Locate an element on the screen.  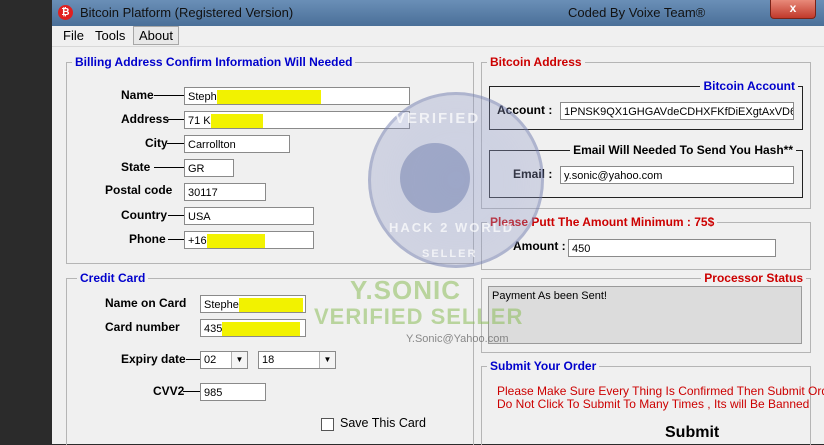
menu-bar: File Tools About is located at coordinates (438, 36).